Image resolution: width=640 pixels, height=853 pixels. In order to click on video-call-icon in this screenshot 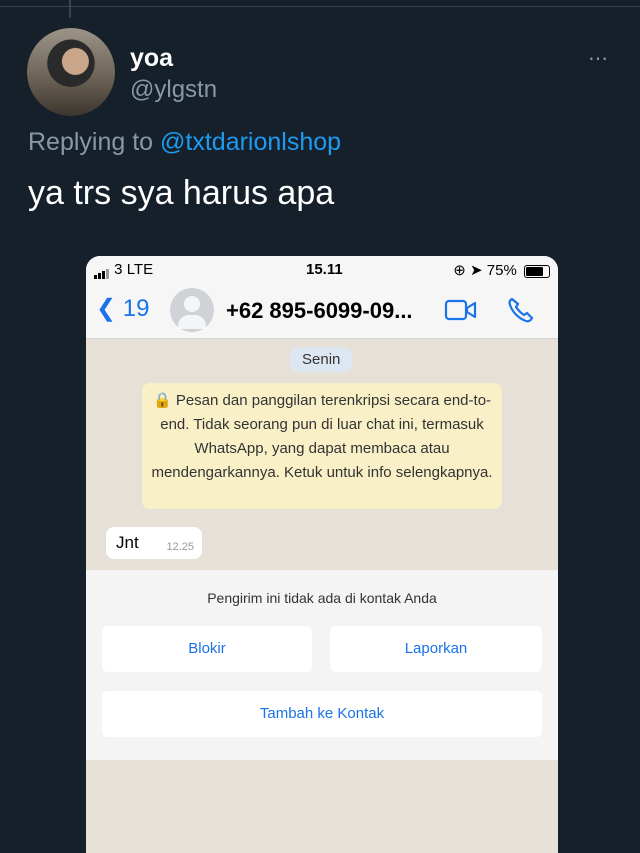, I will do `click(461, 310)`.